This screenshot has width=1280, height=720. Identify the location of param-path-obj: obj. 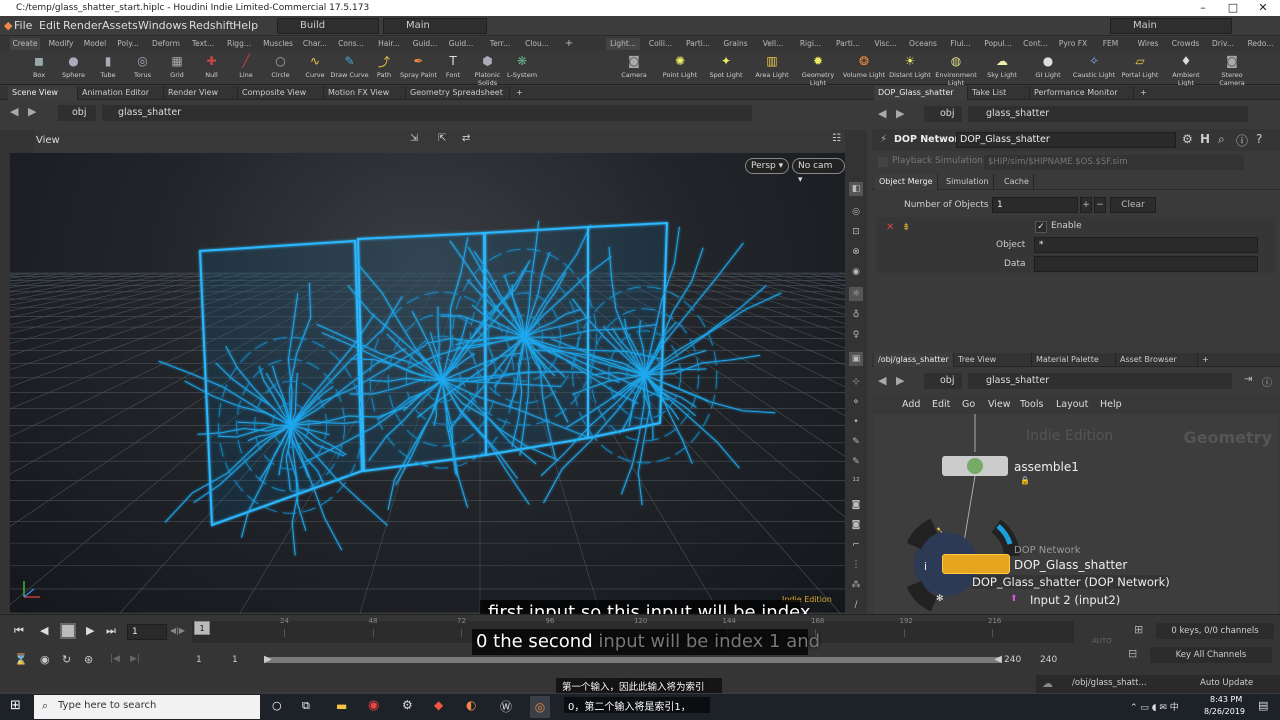
(943, 114).